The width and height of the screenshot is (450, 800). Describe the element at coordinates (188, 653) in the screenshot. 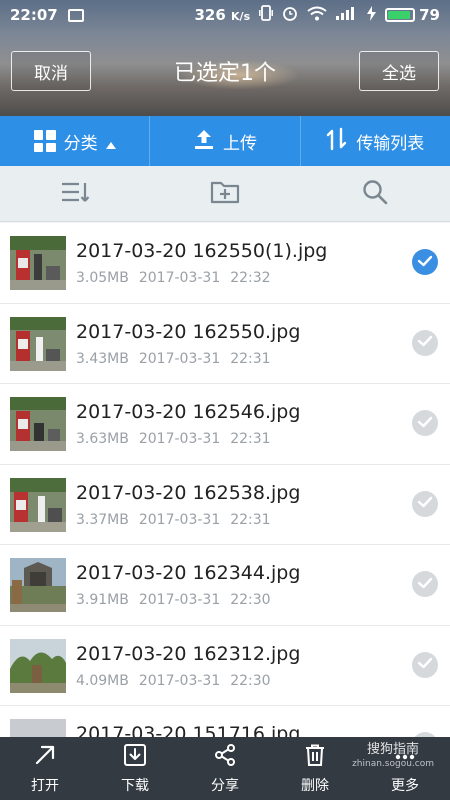

I see `file-name: 2017-03-20 162312.jpg` at that location.